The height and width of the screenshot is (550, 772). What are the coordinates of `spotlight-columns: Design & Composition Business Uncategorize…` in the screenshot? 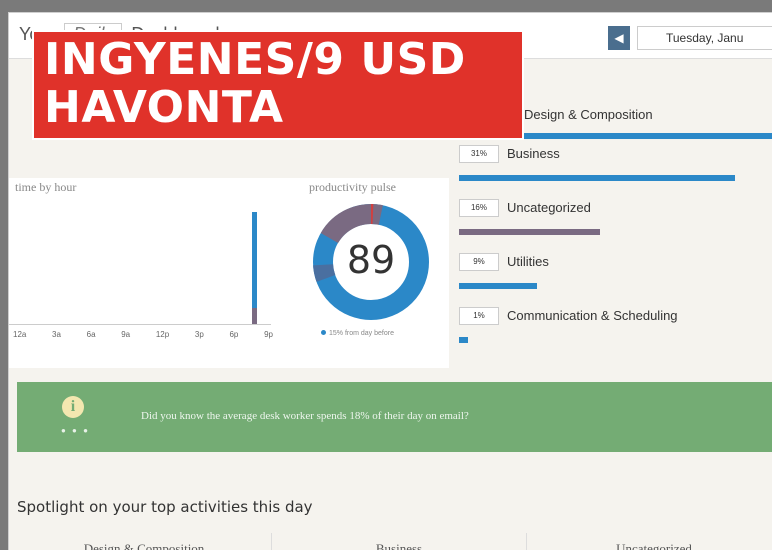 It's located at (394, 541).